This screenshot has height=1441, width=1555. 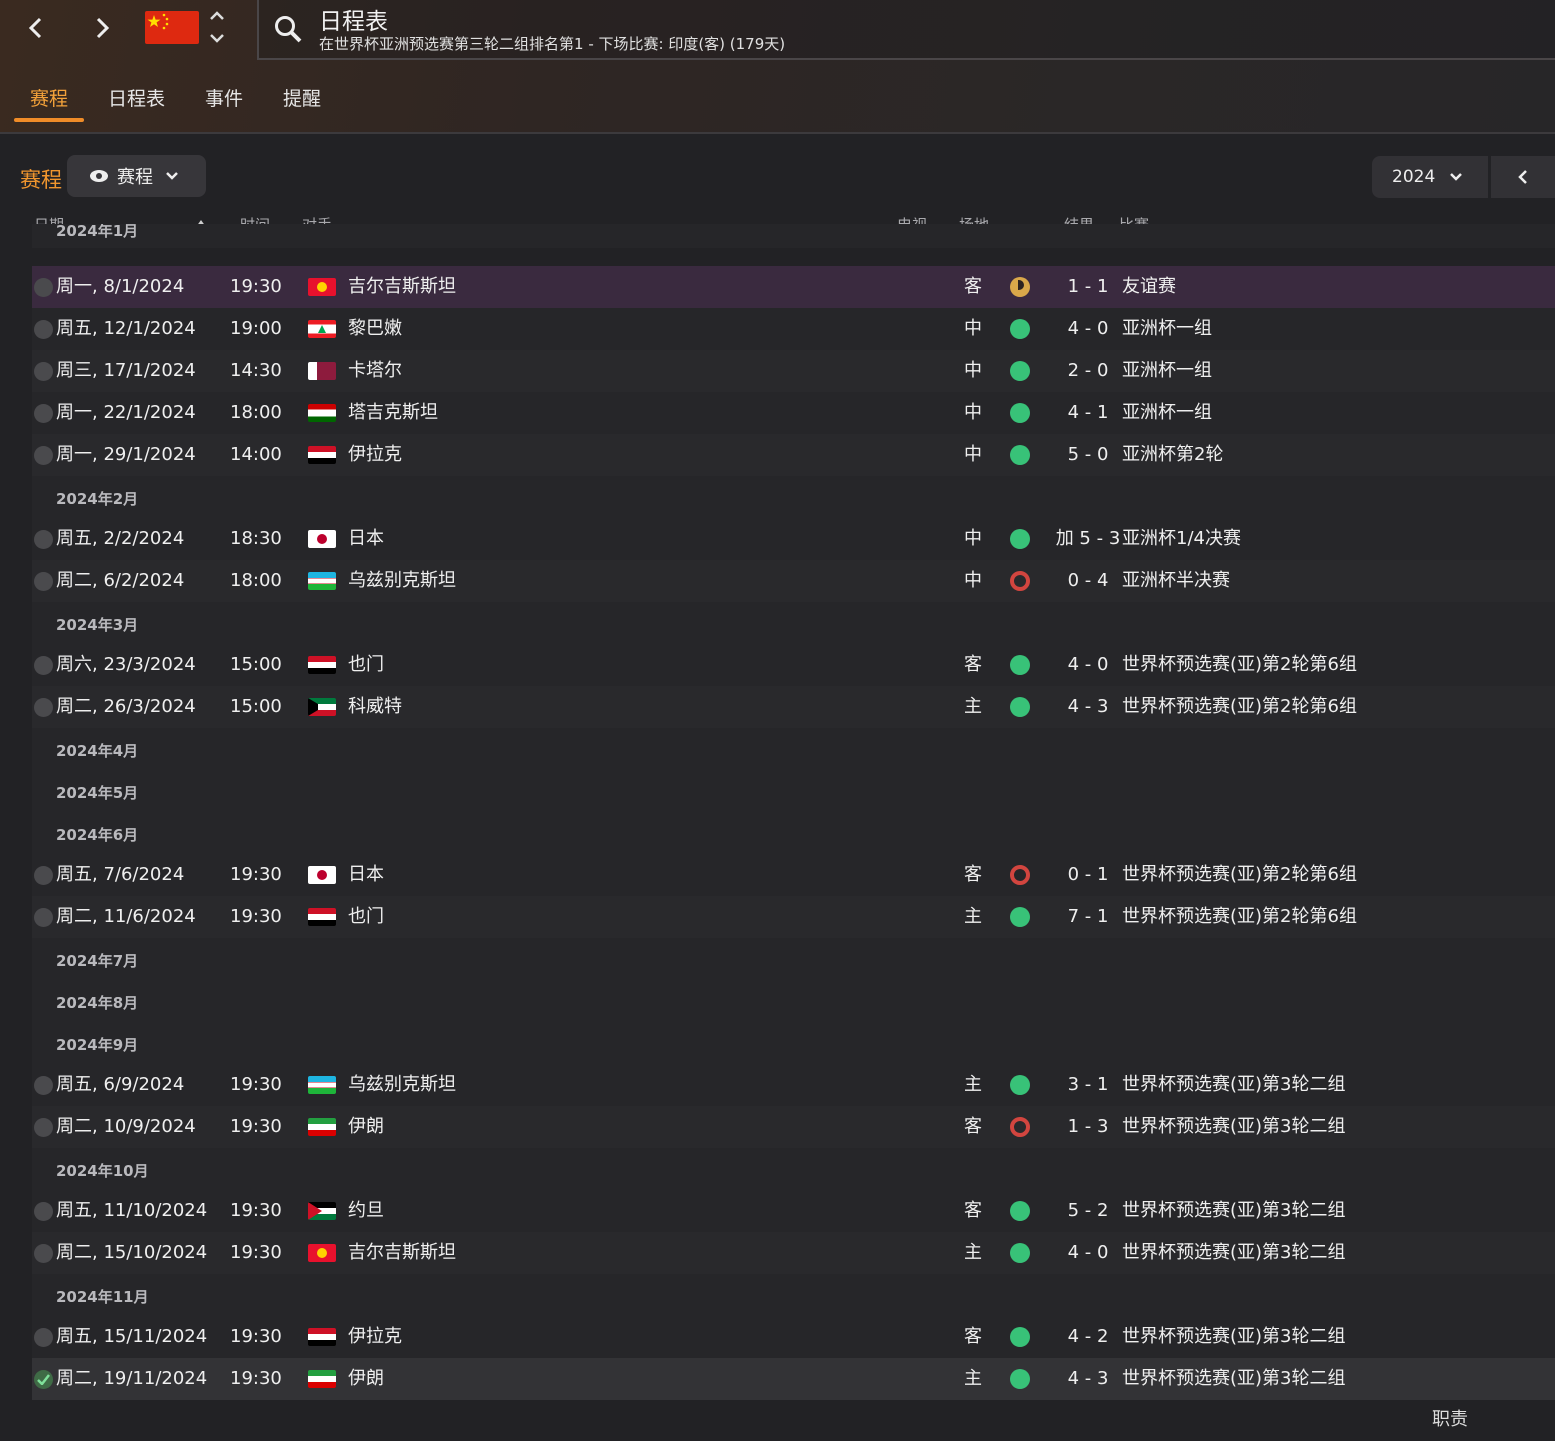 I want to click on previous-year-button, so click(x=1523, y=177).